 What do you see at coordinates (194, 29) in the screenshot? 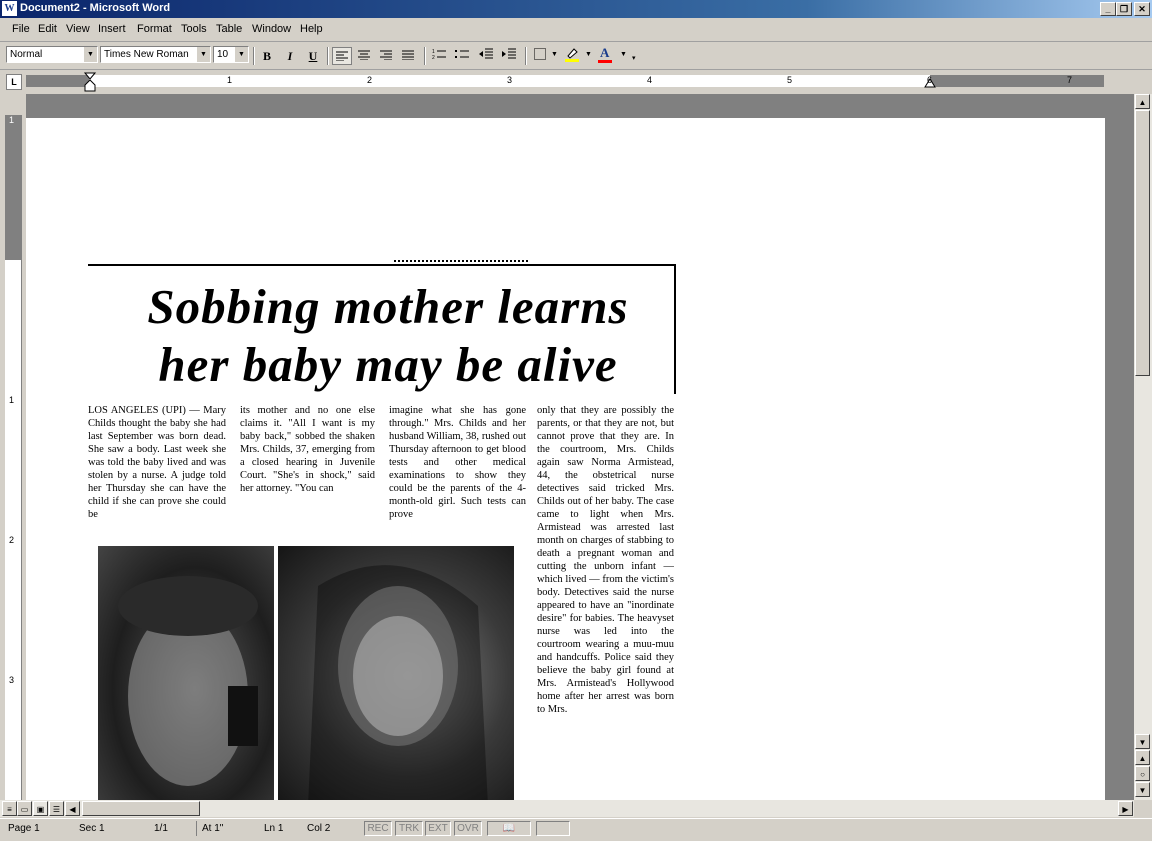
I see `menu-tools: Tools` at bounding box center [194, 29].